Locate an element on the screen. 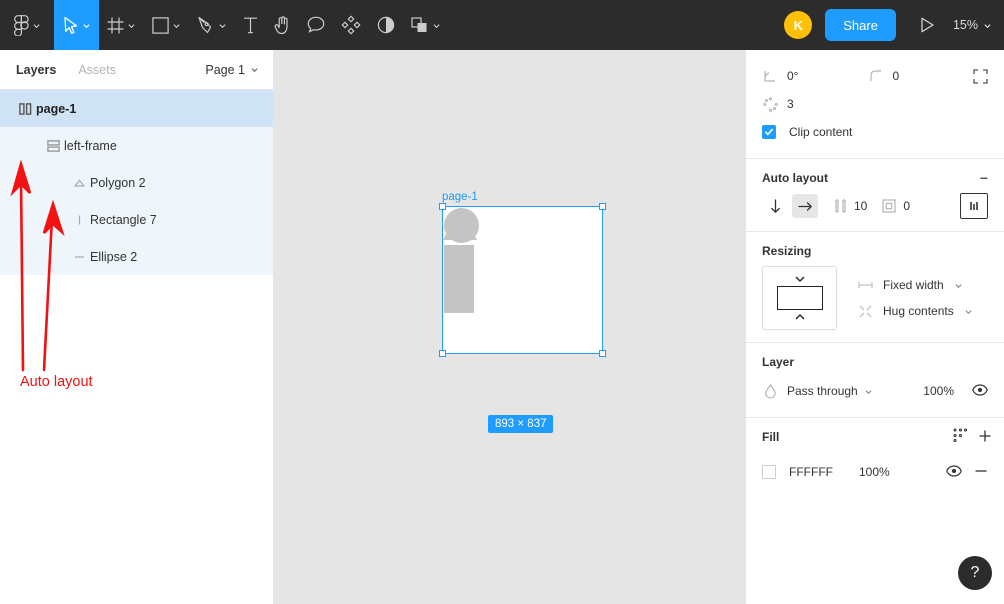  mask-tool is located at coordinates (386, 25).